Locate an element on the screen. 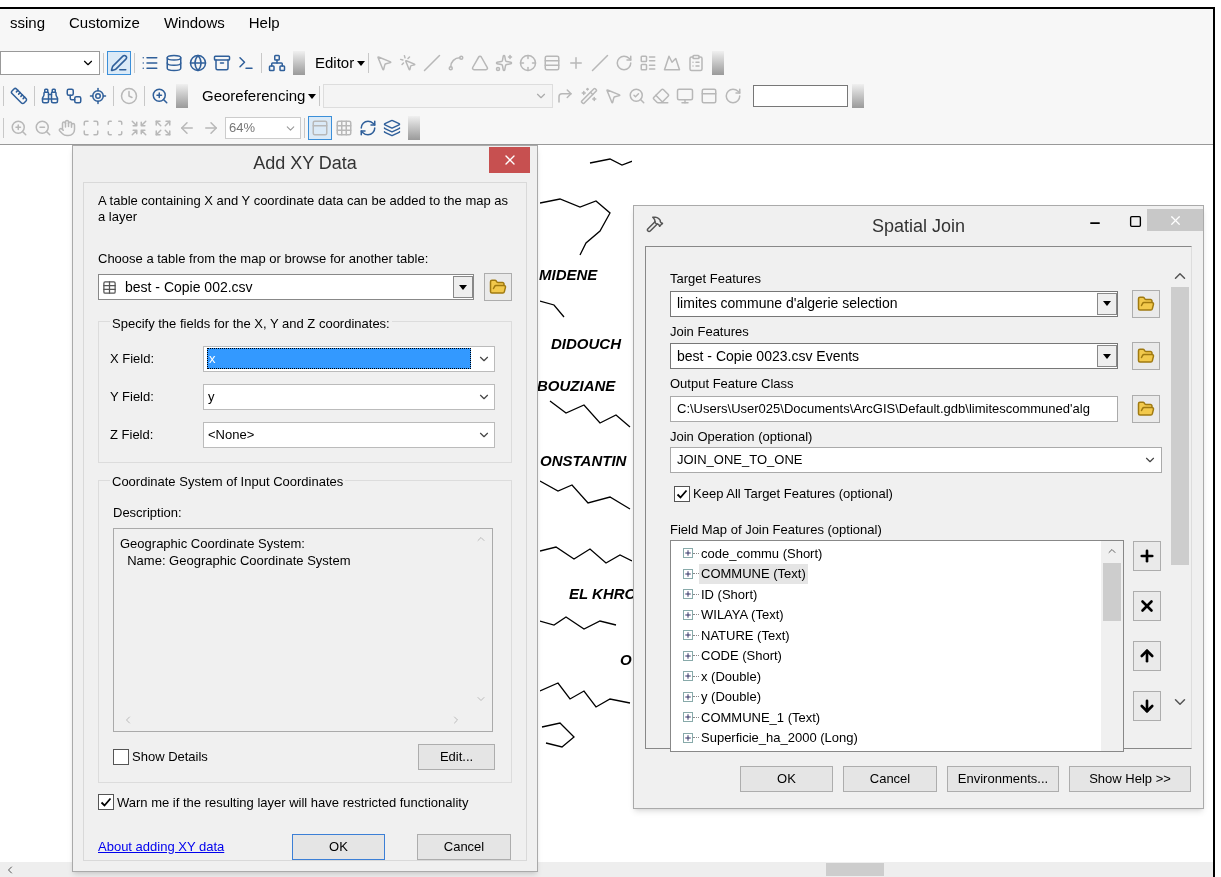 This screenshot has height=877, width=1221. description-text: Geographic Coordinate System: is located at coordinates (213, 543).